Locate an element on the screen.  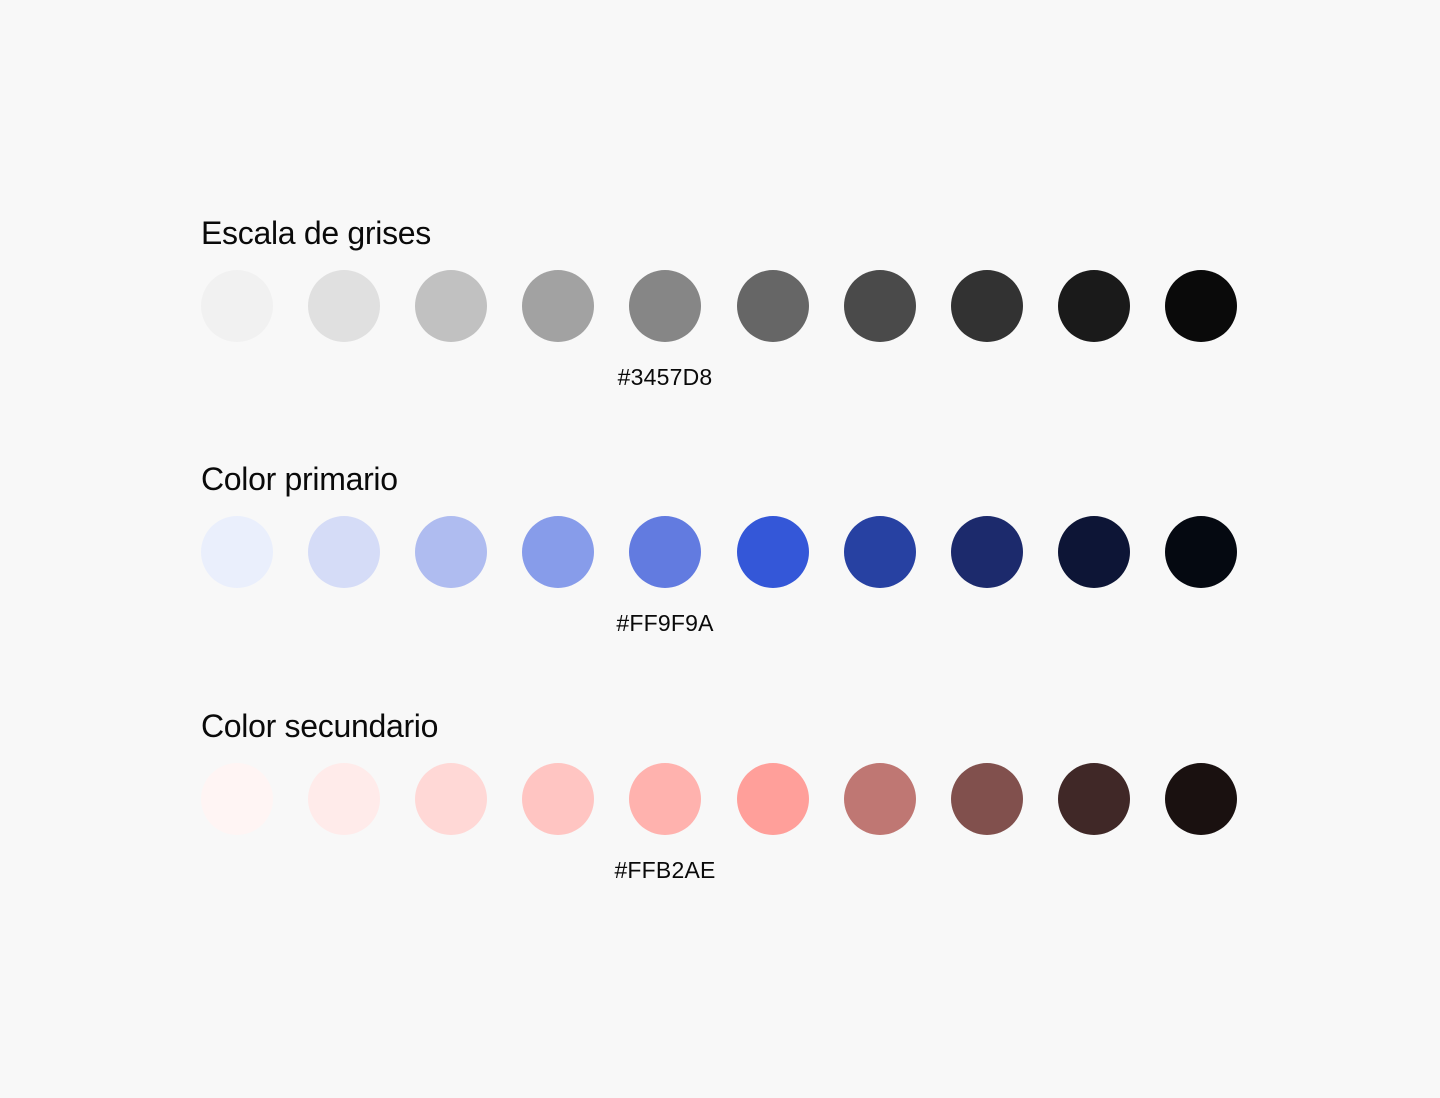
hex-label: #FF9F9A is located at coordinates (665, 623).